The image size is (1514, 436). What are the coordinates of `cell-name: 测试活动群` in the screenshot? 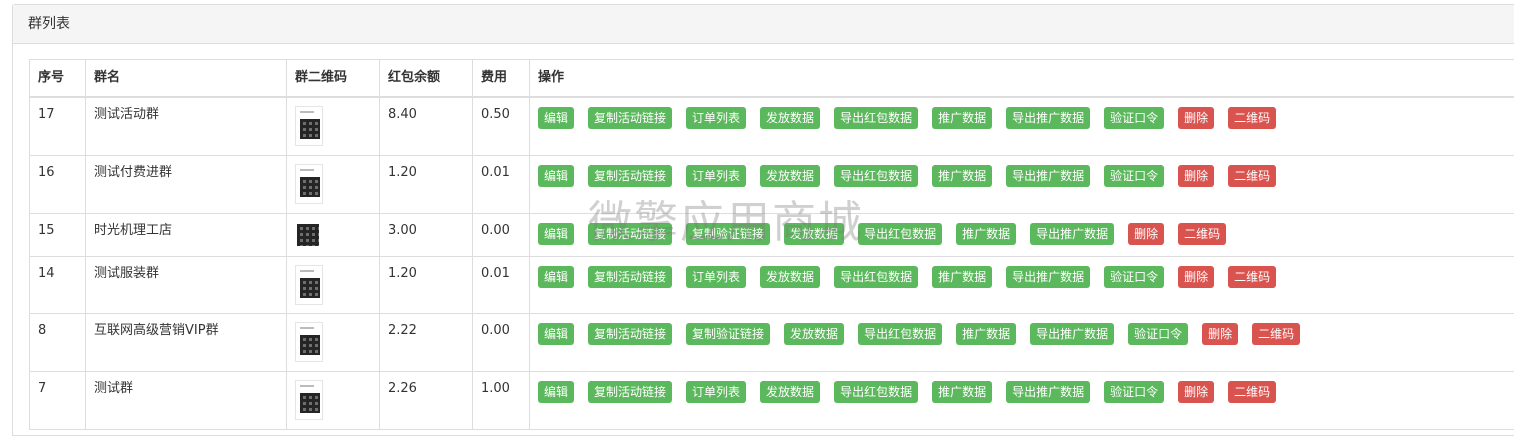 It's located at (186, 126).